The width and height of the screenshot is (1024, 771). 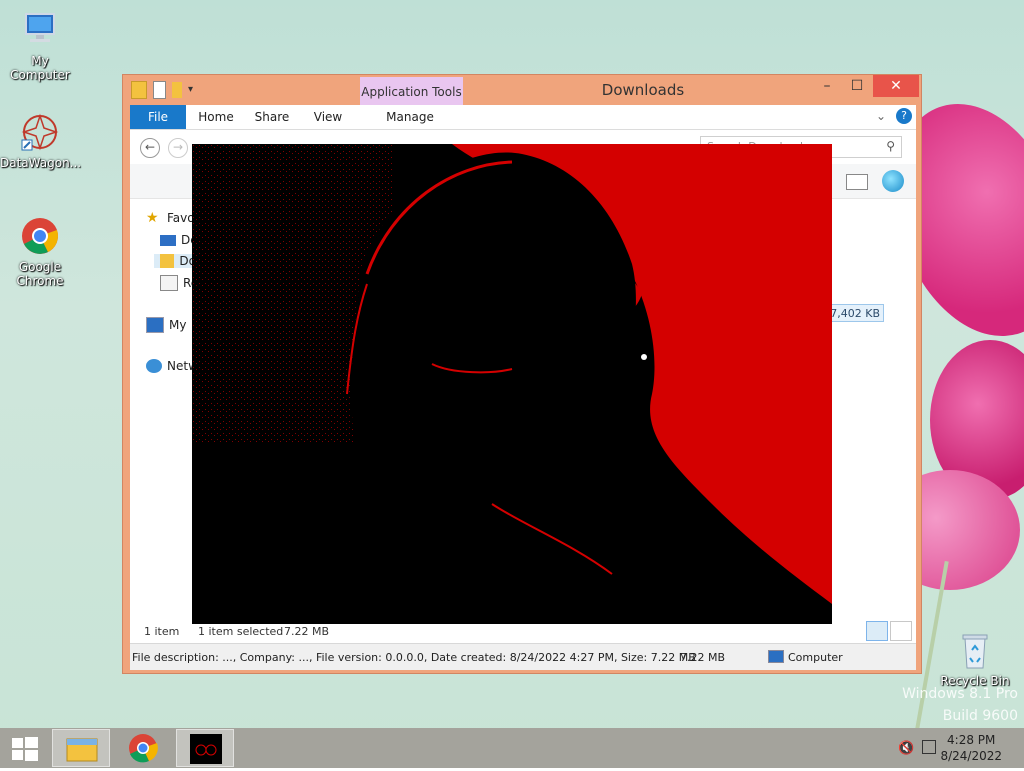 What do you see at coordinates (328, 117) in the screenshot?
I see `tab-view: View` at bounding box center [328, 117].